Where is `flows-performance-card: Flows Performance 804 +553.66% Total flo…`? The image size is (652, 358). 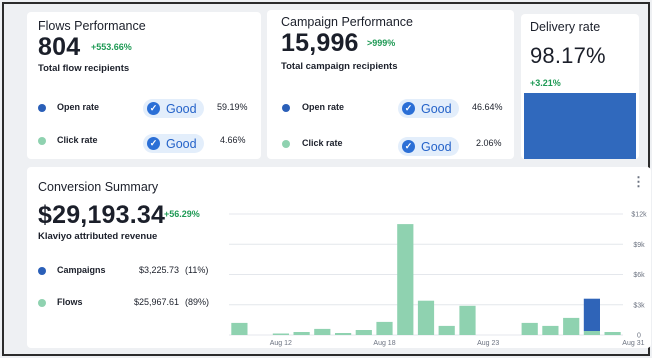
flows-performance-card: Flows Performance 804 +553.66% Total flo… is located at coordinates (144, 85).